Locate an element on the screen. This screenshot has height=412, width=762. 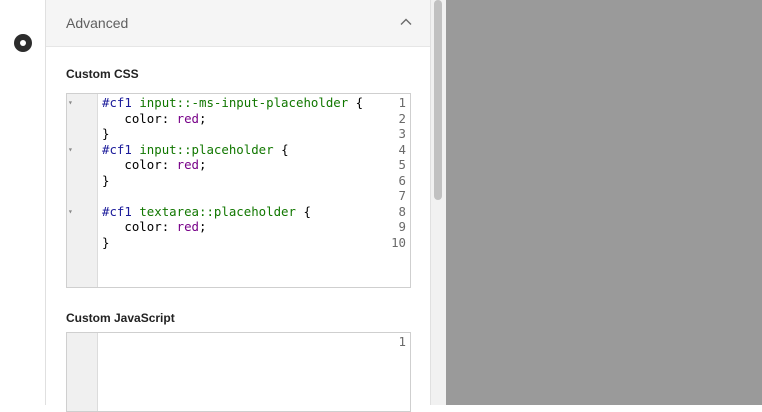
line-number: 8 is located at coordinates (402, 211).